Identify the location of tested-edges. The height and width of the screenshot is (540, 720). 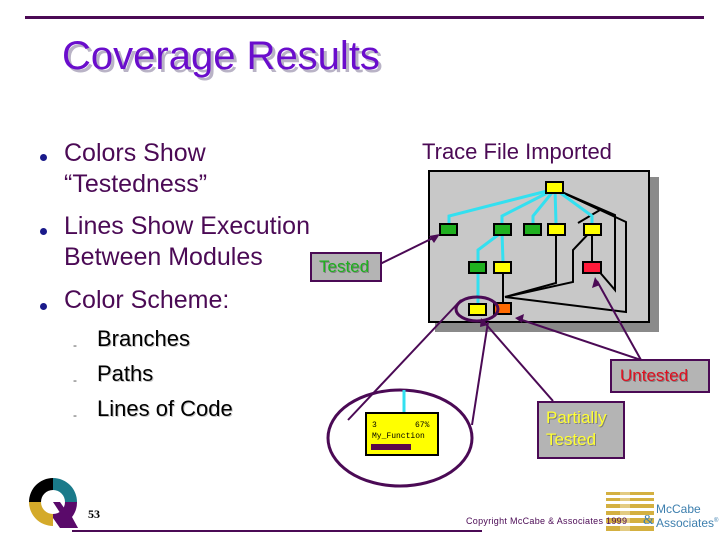
(520, 245).